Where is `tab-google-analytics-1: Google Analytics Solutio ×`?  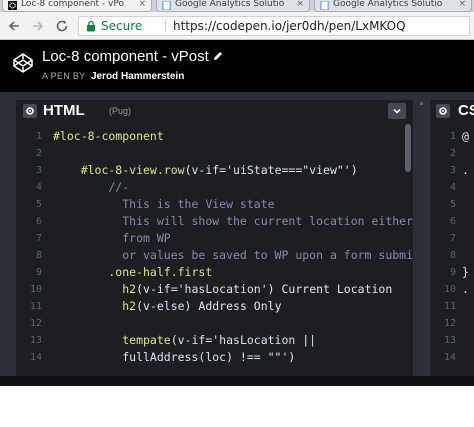
tab-google-analytics-1: Google Analytics Solutio × is located at coordinates (233, 6).